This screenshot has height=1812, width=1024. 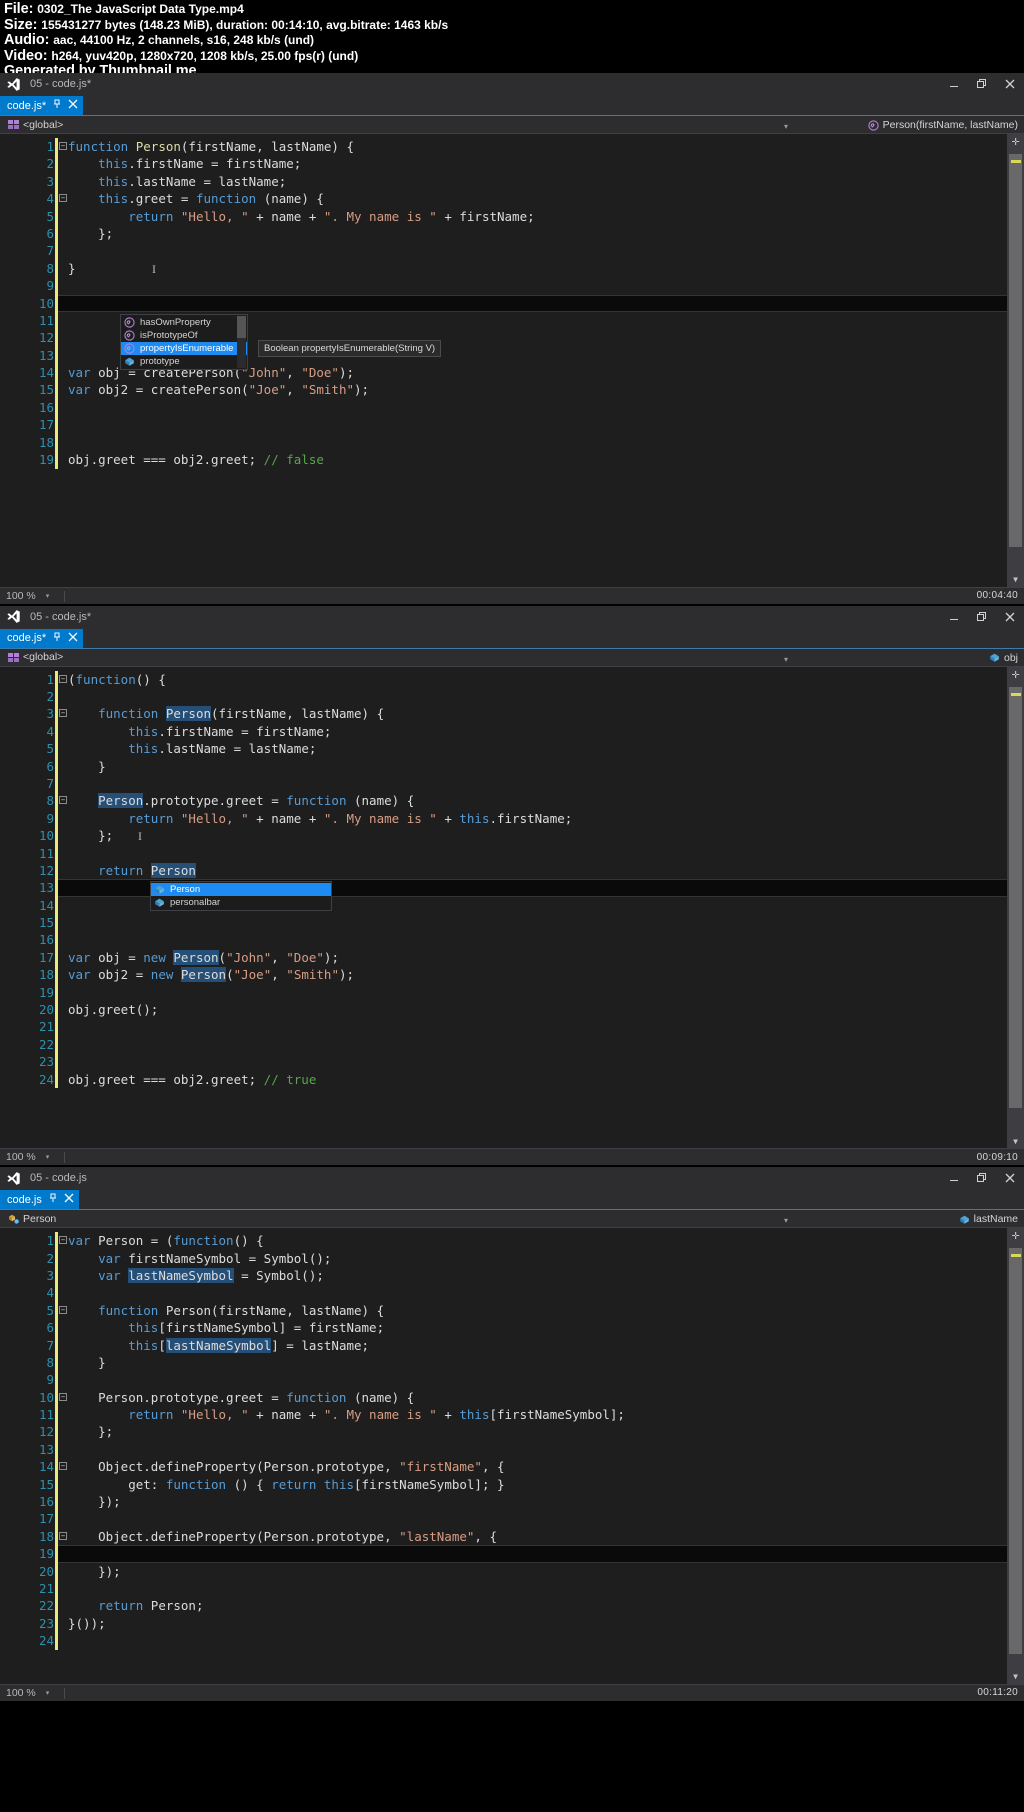 I want to click on navbar-member-label: lastName, so click(x=995, y=1219).